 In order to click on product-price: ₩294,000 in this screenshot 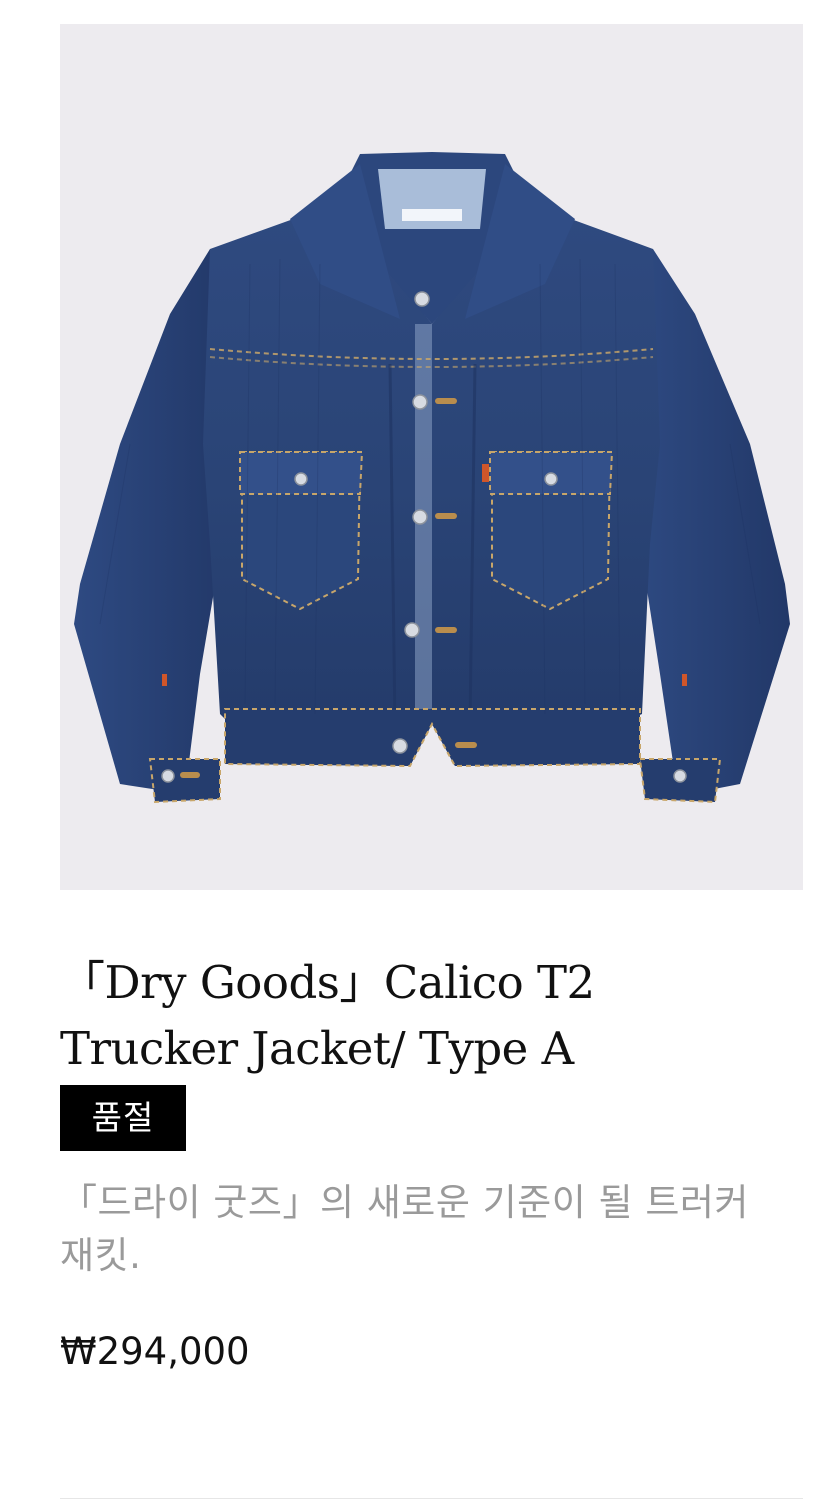, I will do `click(155, 1351)`.